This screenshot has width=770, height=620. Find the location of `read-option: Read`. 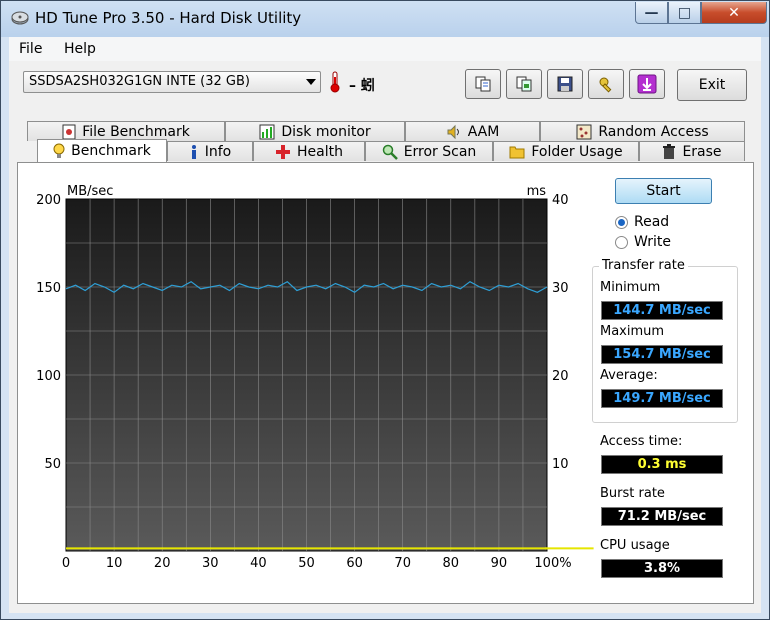

read-option: Read is located at coordinates (642, 222).